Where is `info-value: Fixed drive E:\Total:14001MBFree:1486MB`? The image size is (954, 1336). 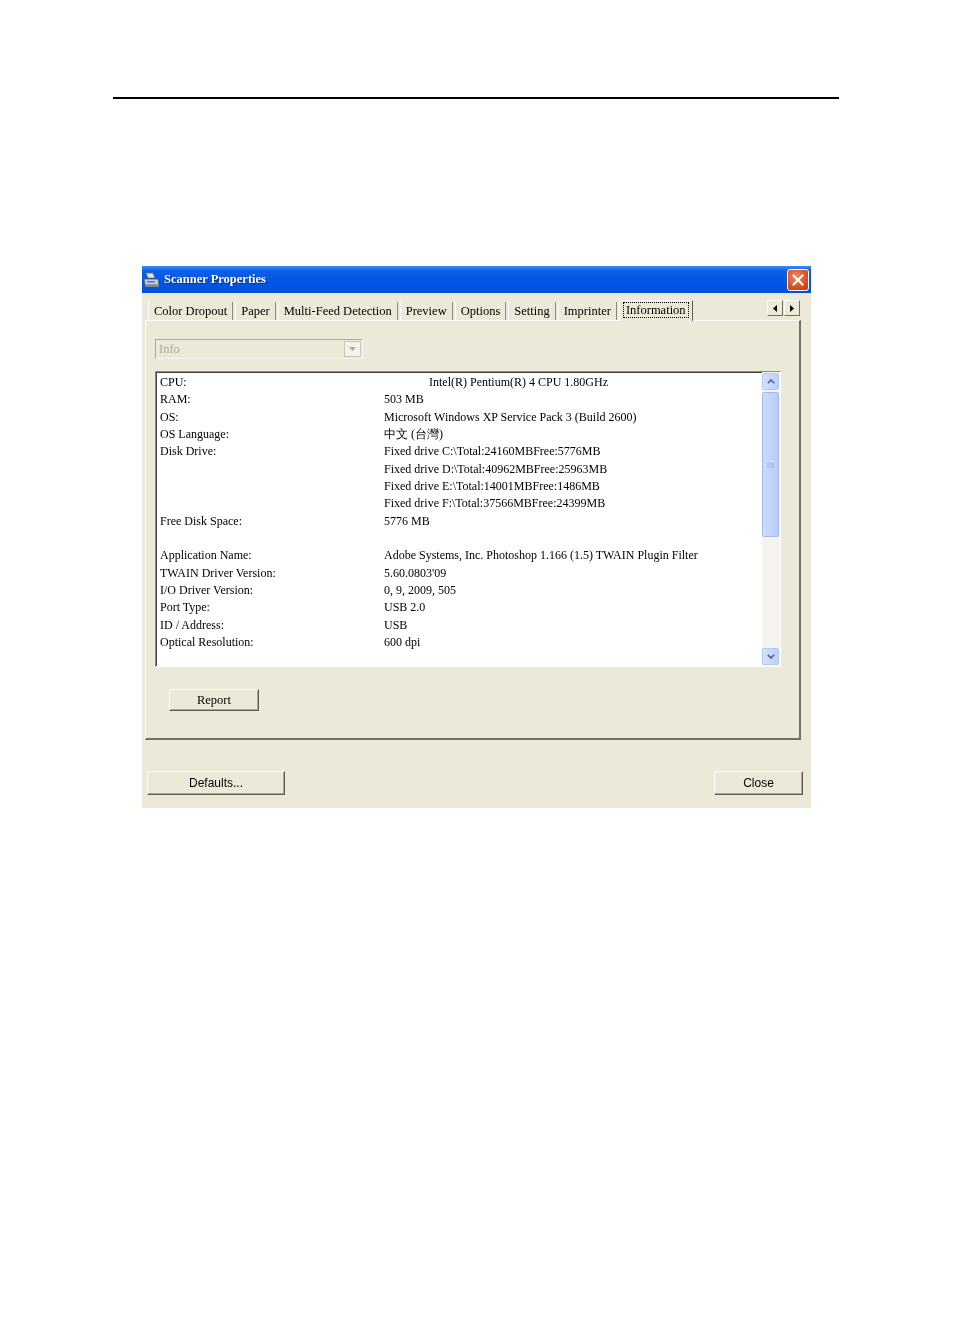 info-value: Fixed drive E:\Total:14001MBFree:1486MB is located at coordinates (492, 486).